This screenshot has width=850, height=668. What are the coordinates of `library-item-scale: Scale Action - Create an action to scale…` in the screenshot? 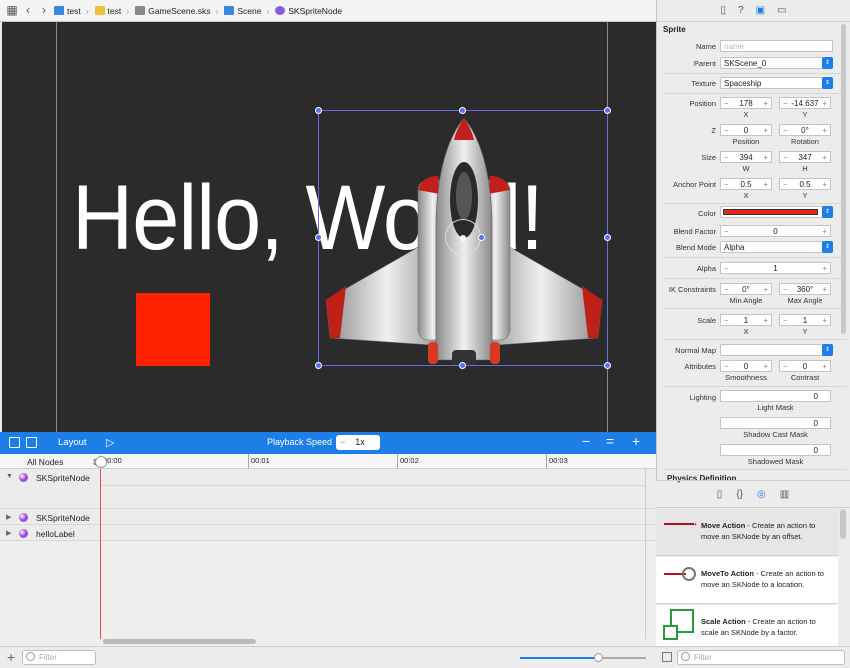 It's located at (747, 628).